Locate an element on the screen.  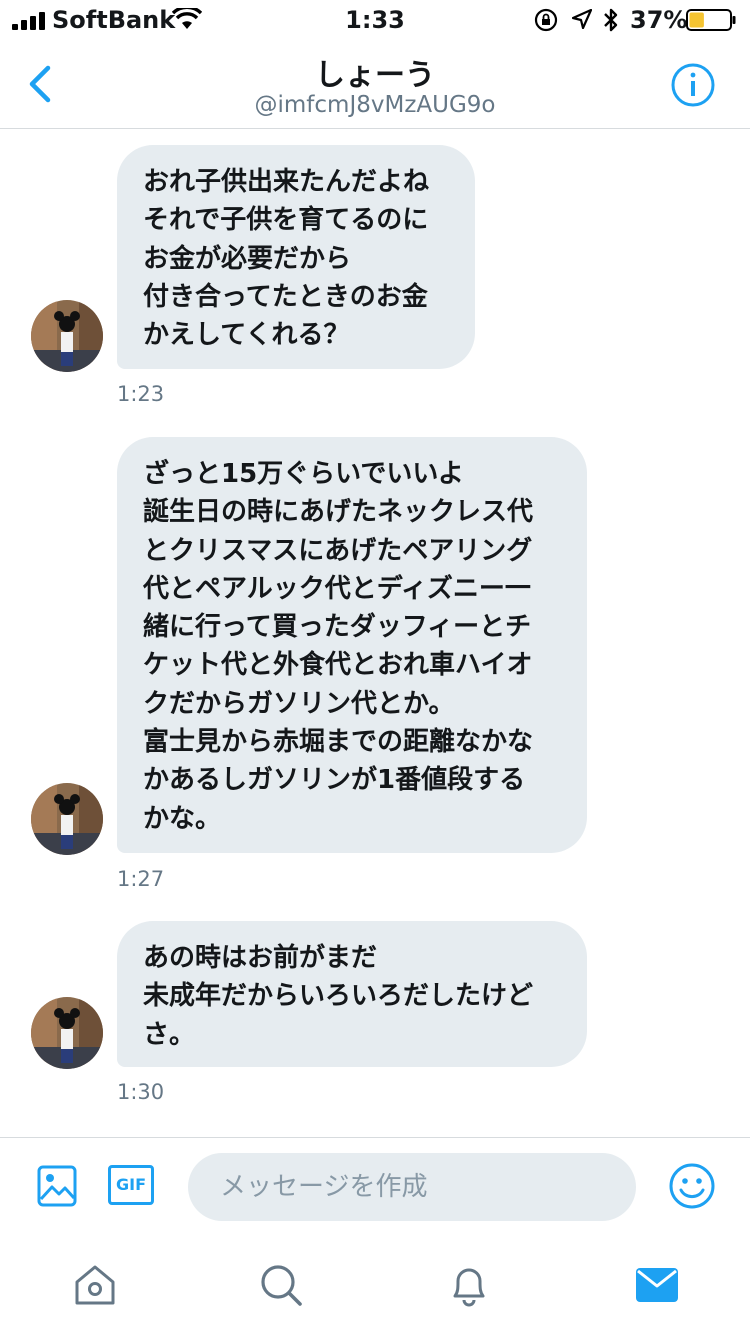
compose-bar: GIF is located at coordinates (375, 1188).